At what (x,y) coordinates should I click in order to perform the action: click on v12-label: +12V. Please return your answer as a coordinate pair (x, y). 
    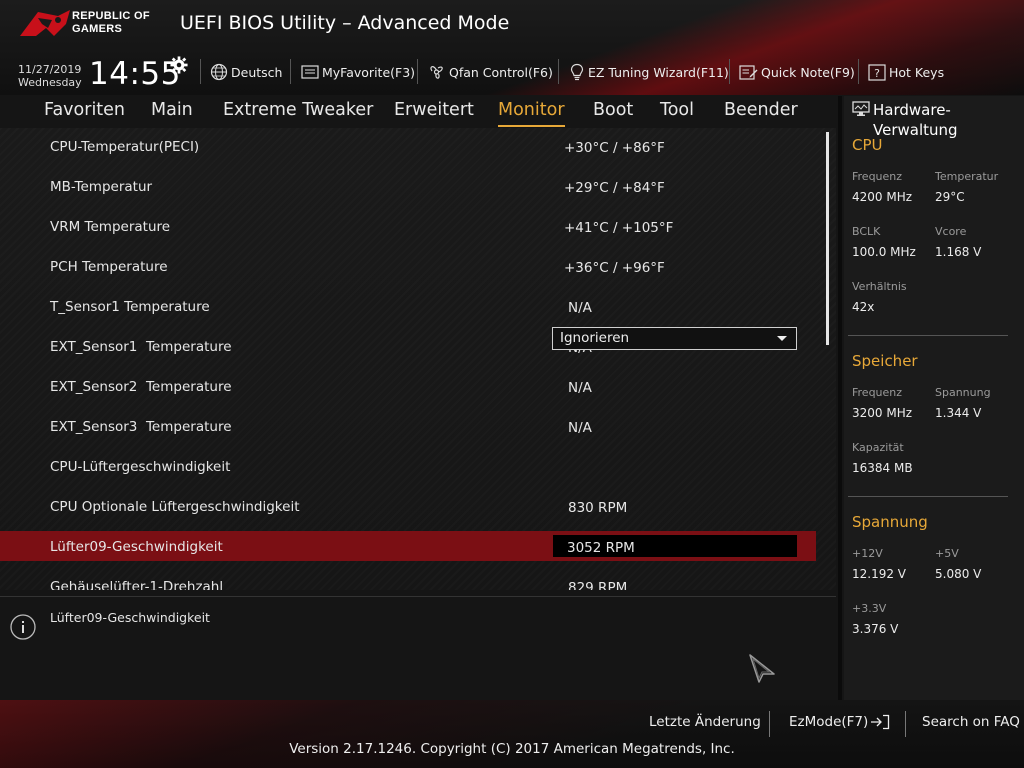
    Looking at the image, I should click on (867, 553).